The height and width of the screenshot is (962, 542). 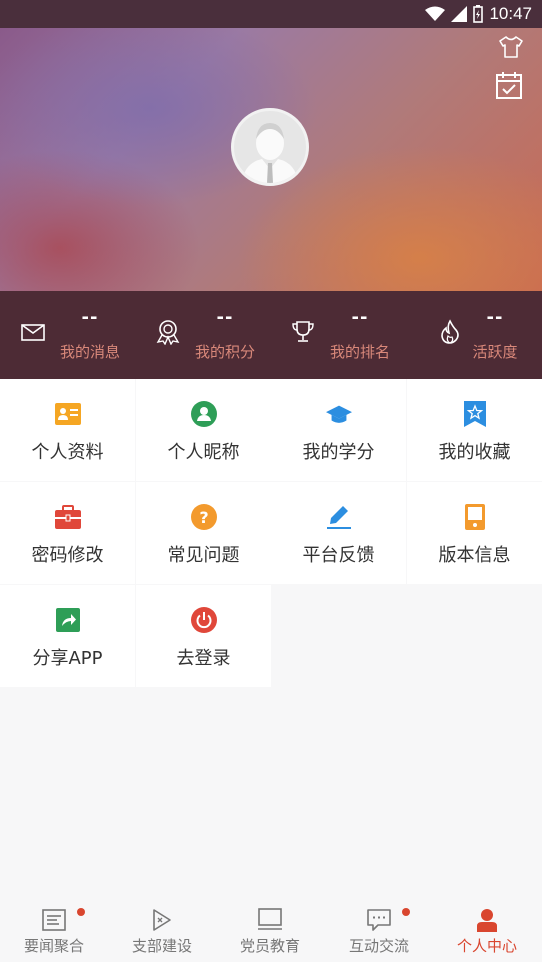 I want to click on user-circle-icon, so click(x=203, y=414).